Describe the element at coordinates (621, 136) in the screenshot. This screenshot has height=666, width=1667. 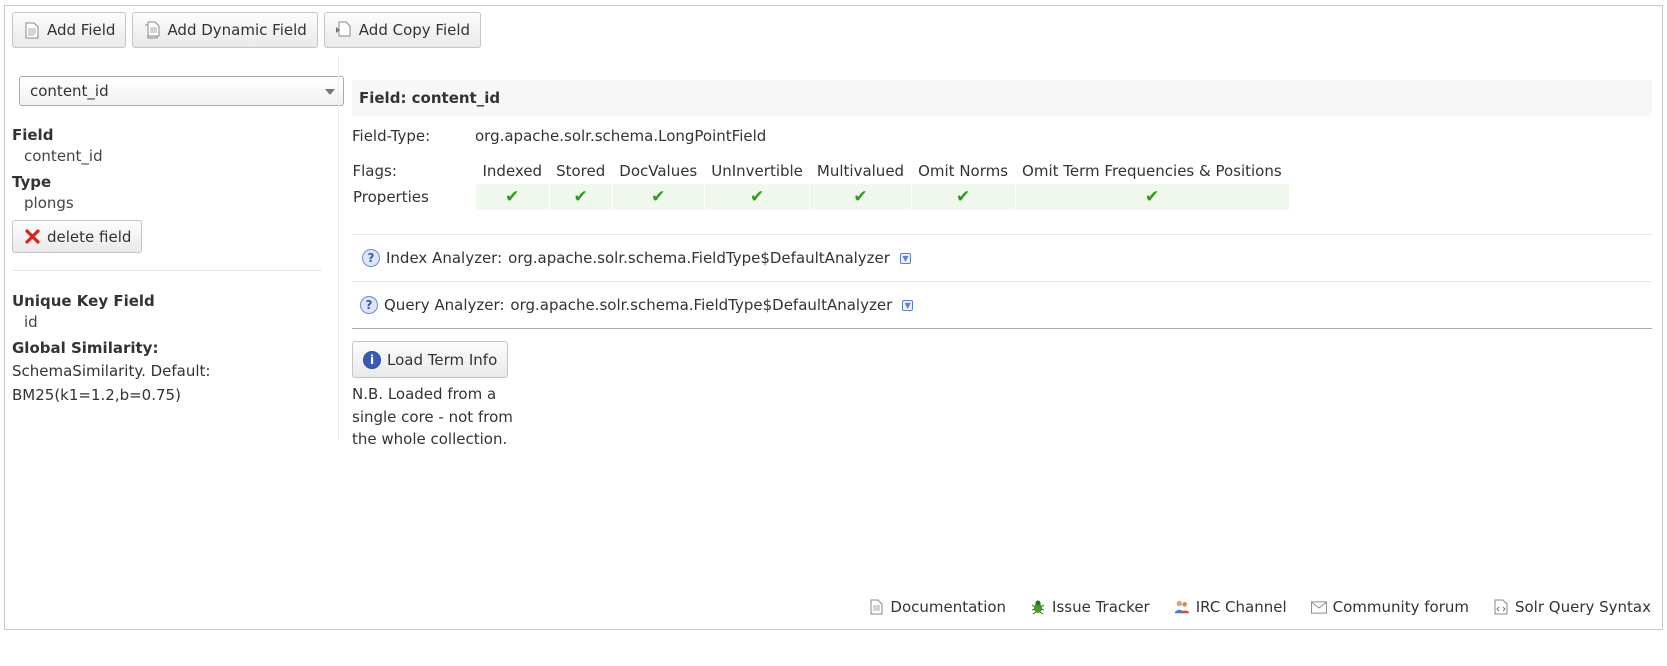
I see `field-type-value: org.apache.solr.schema.LongPointField` at that location.